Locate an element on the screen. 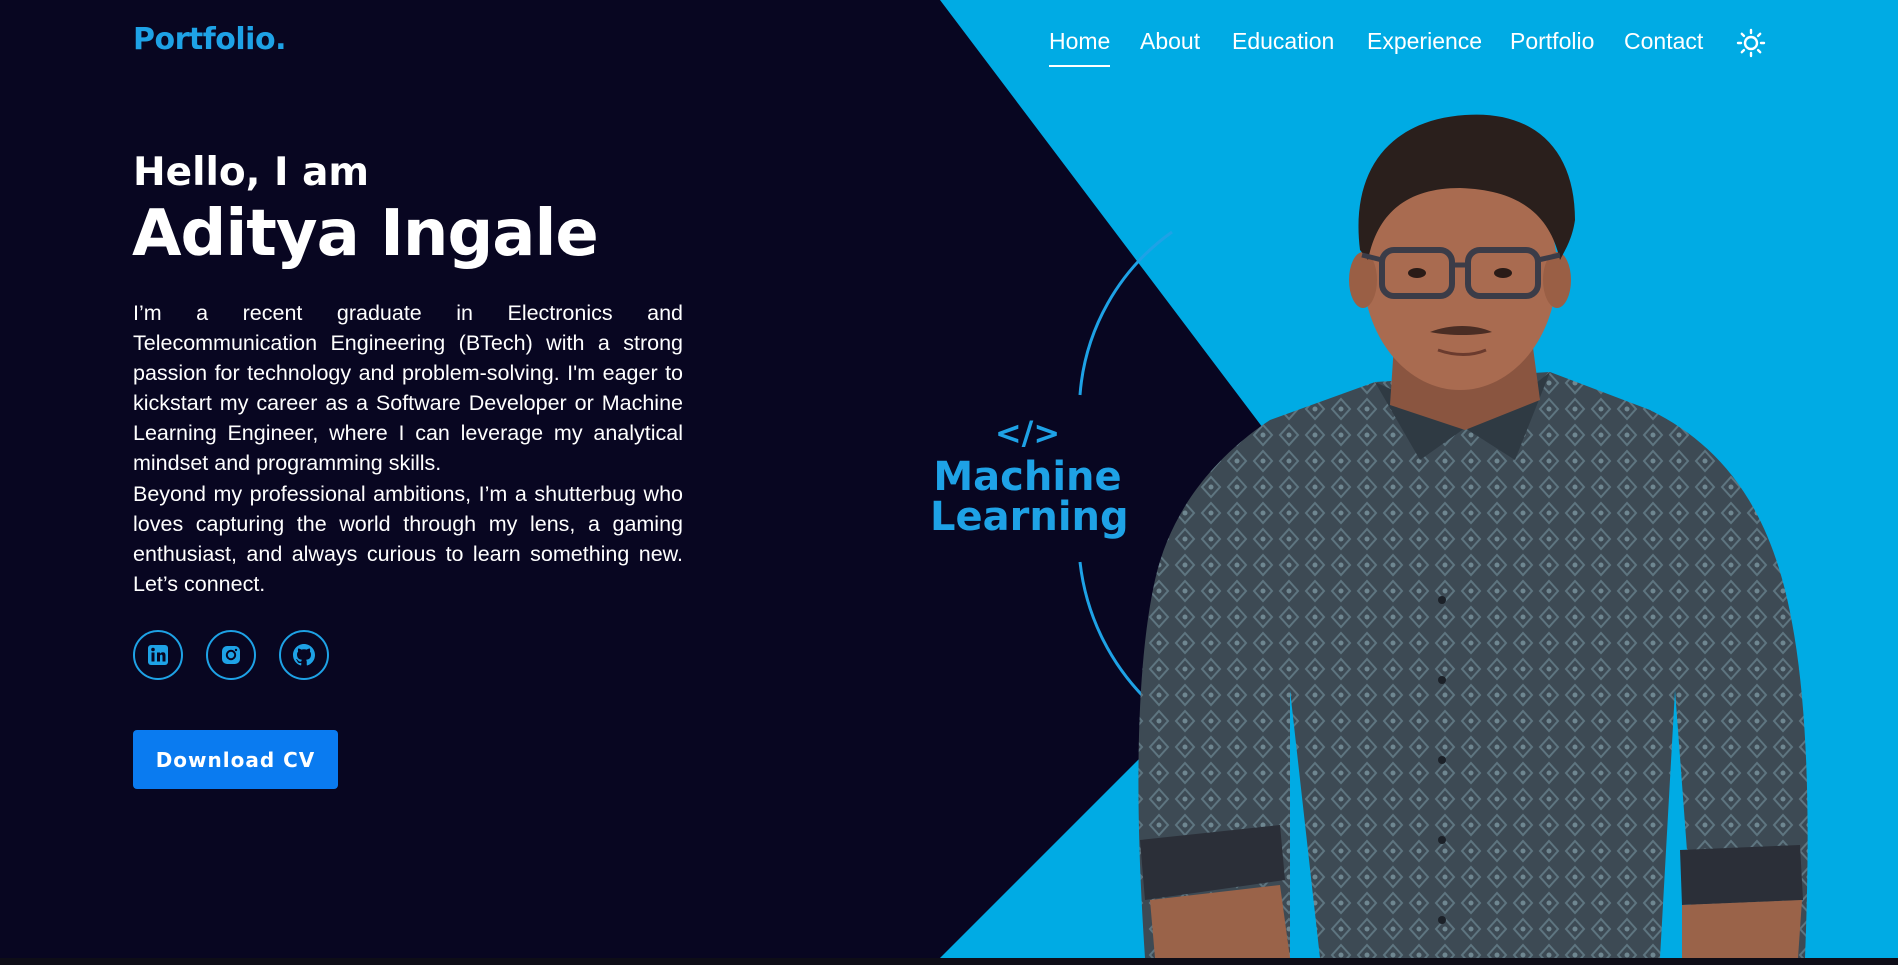 The height and width of the screenshot is (965, 1898). linkedin-icon is located at coordinates (158, 655).